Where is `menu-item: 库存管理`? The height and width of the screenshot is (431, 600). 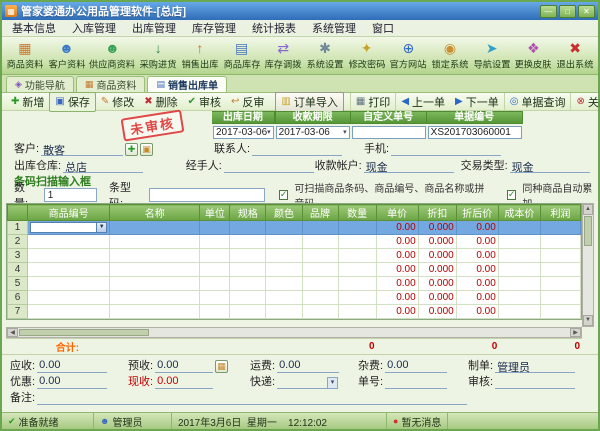
menu-item: 库存管理 is located at coordinates (214, 28).